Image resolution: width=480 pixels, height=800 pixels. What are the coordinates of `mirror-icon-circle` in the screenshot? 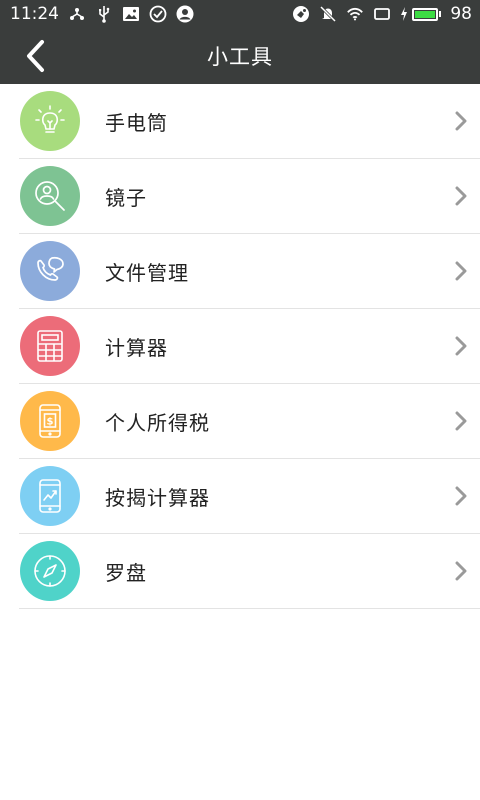 It's located at (50, 196).